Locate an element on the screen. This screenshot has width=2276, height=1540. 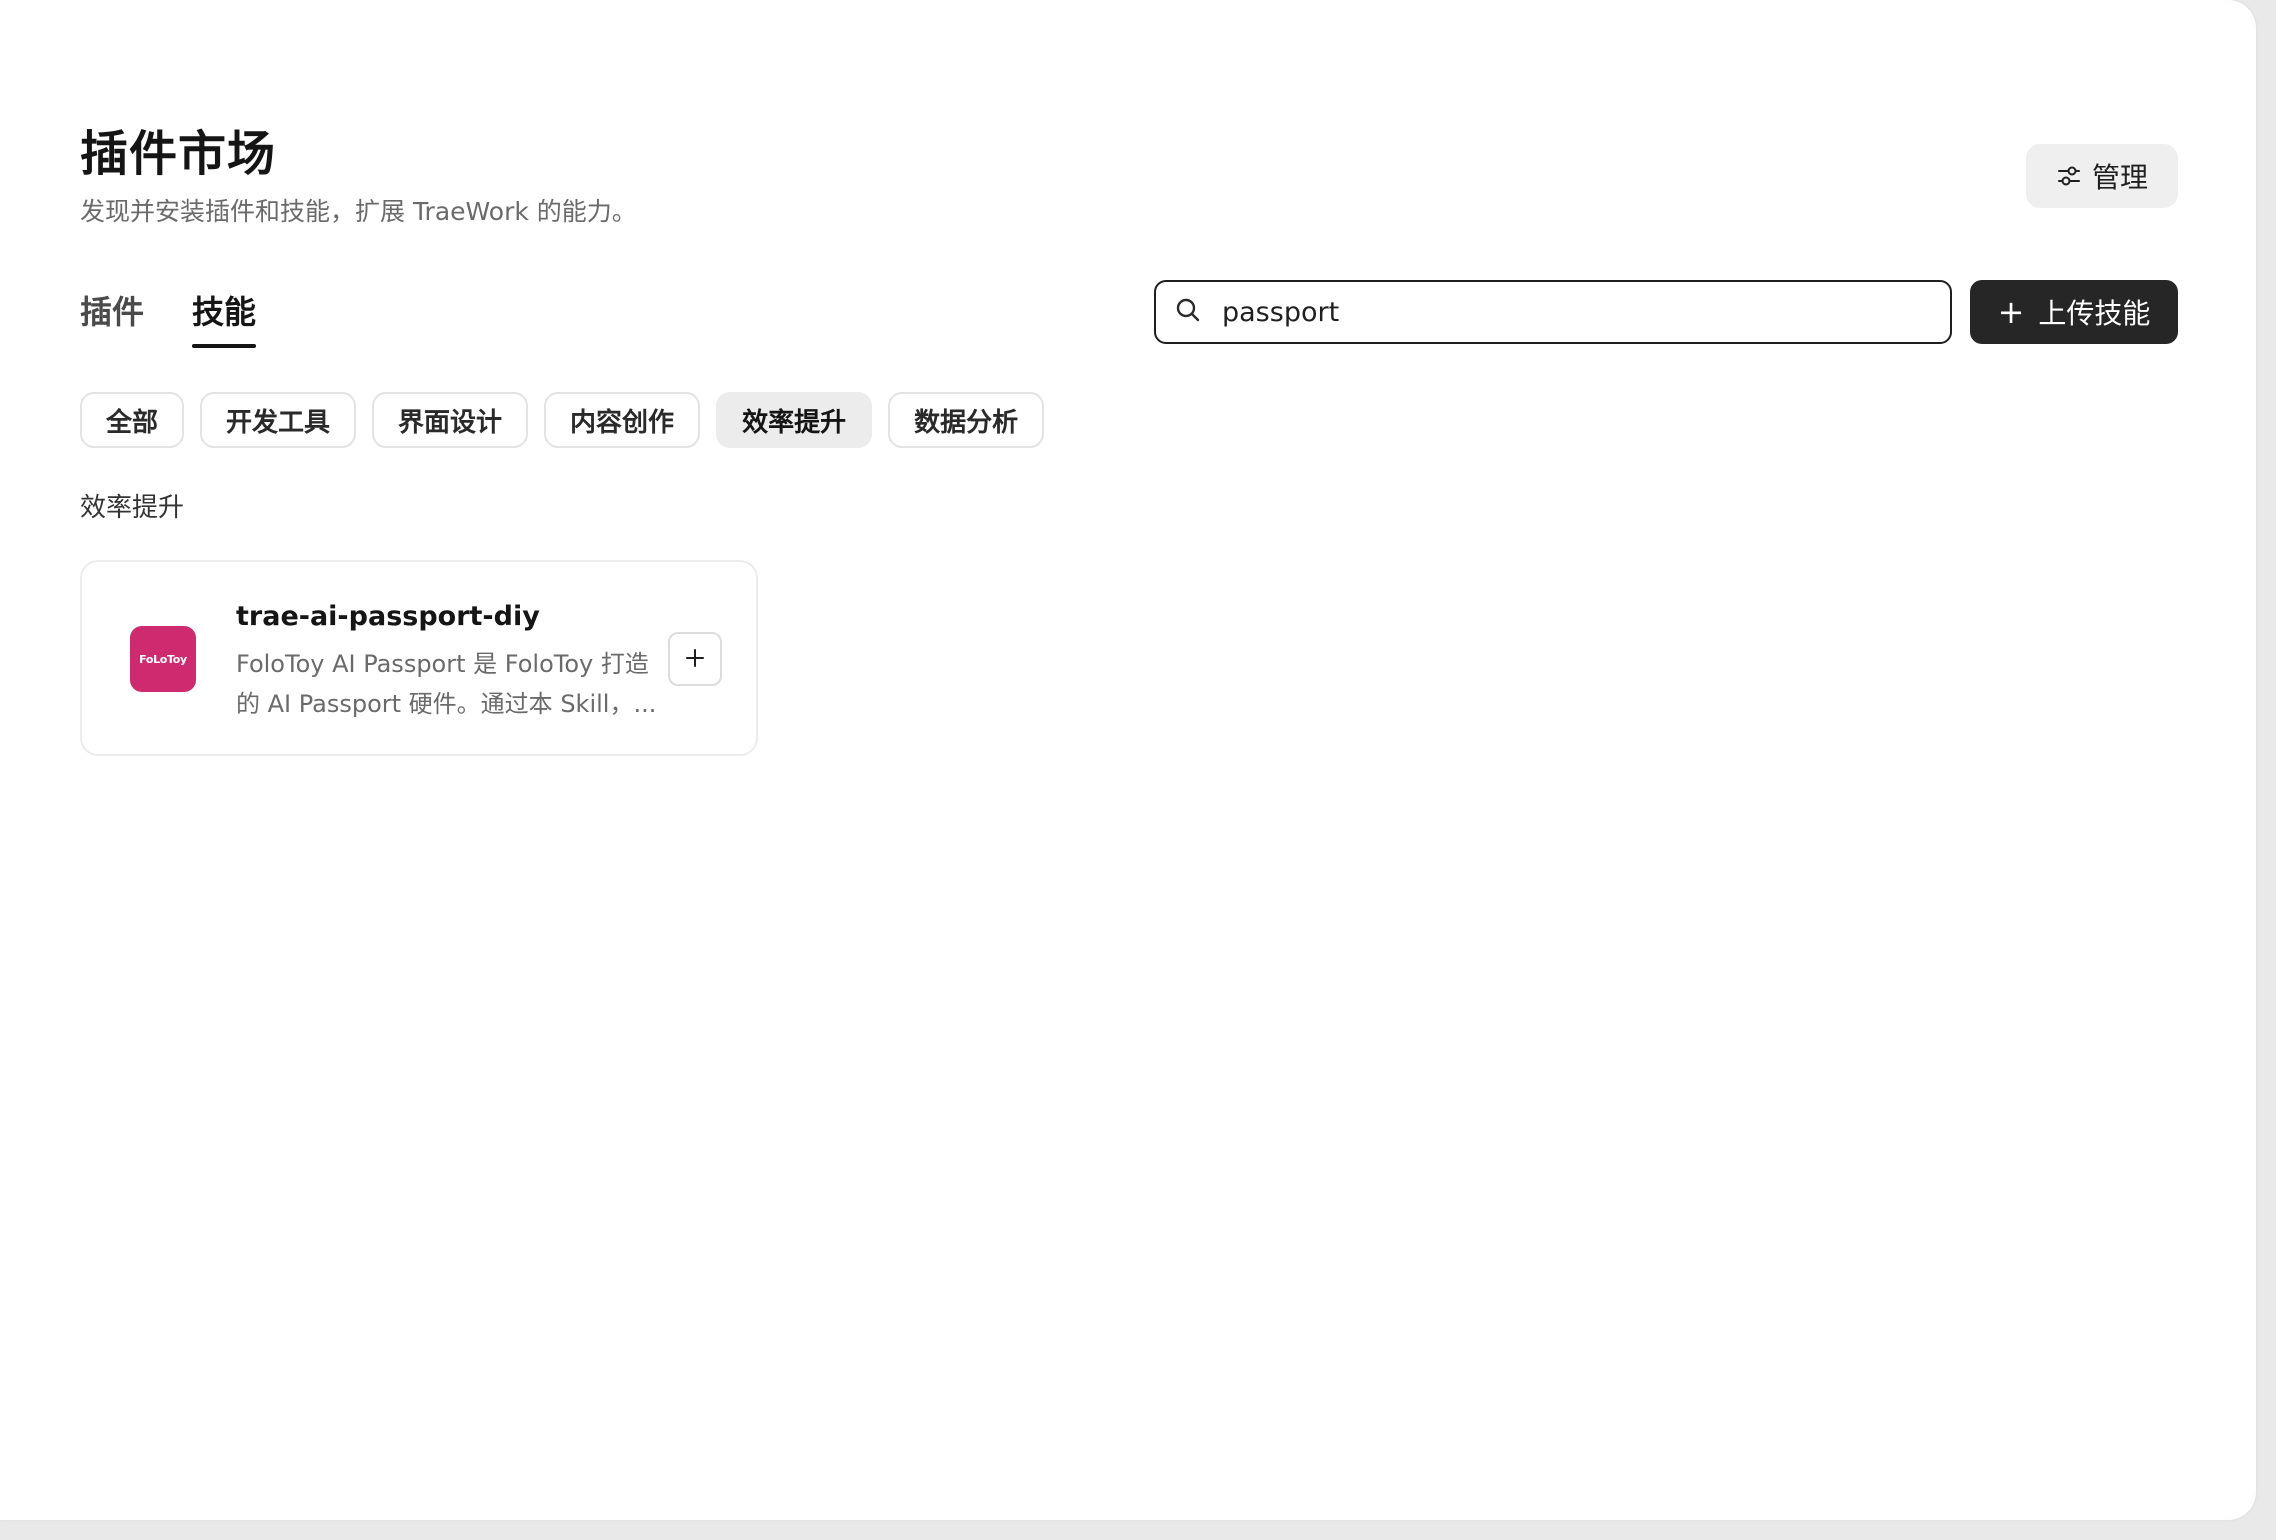
search-input is located at coordinates (1576, 312).